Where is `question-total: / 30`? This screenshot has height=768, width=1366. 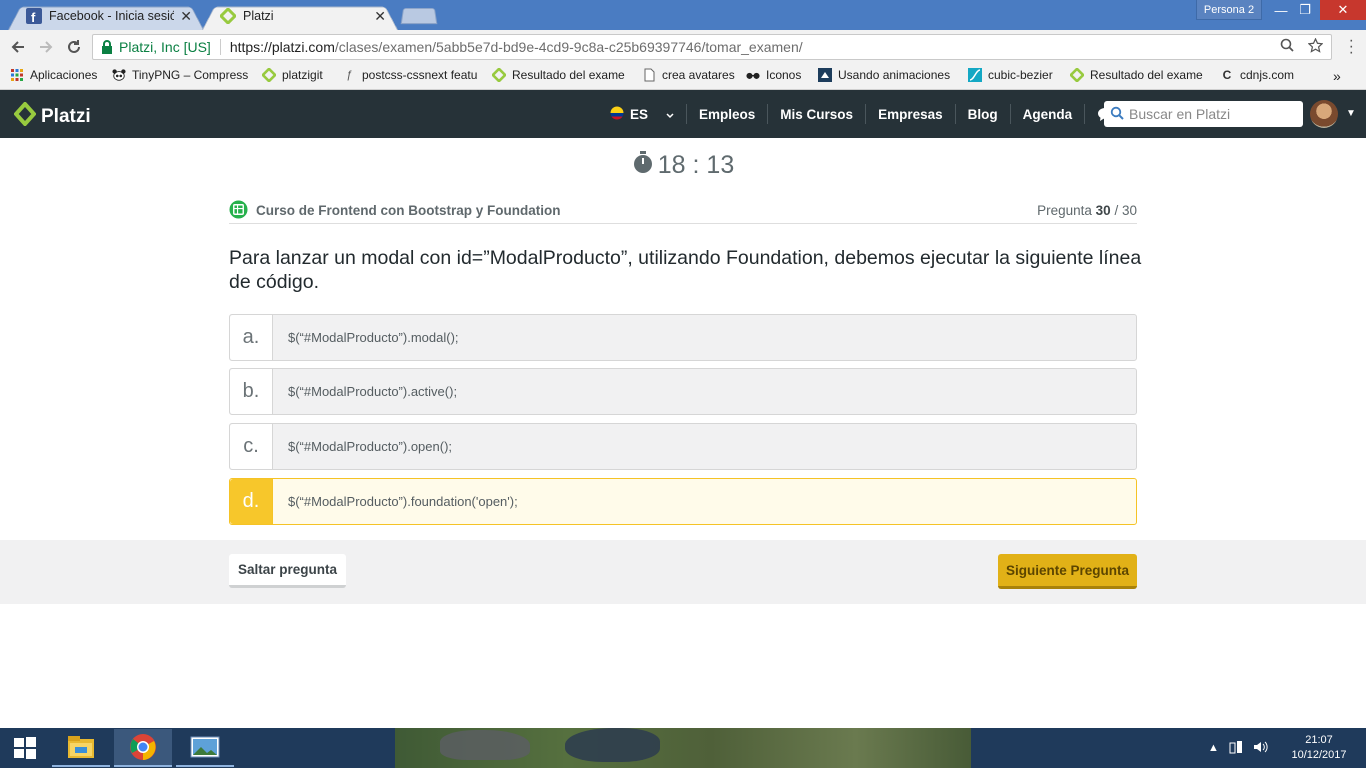 question-total: / 30 is located at coordinates (1125, 210).